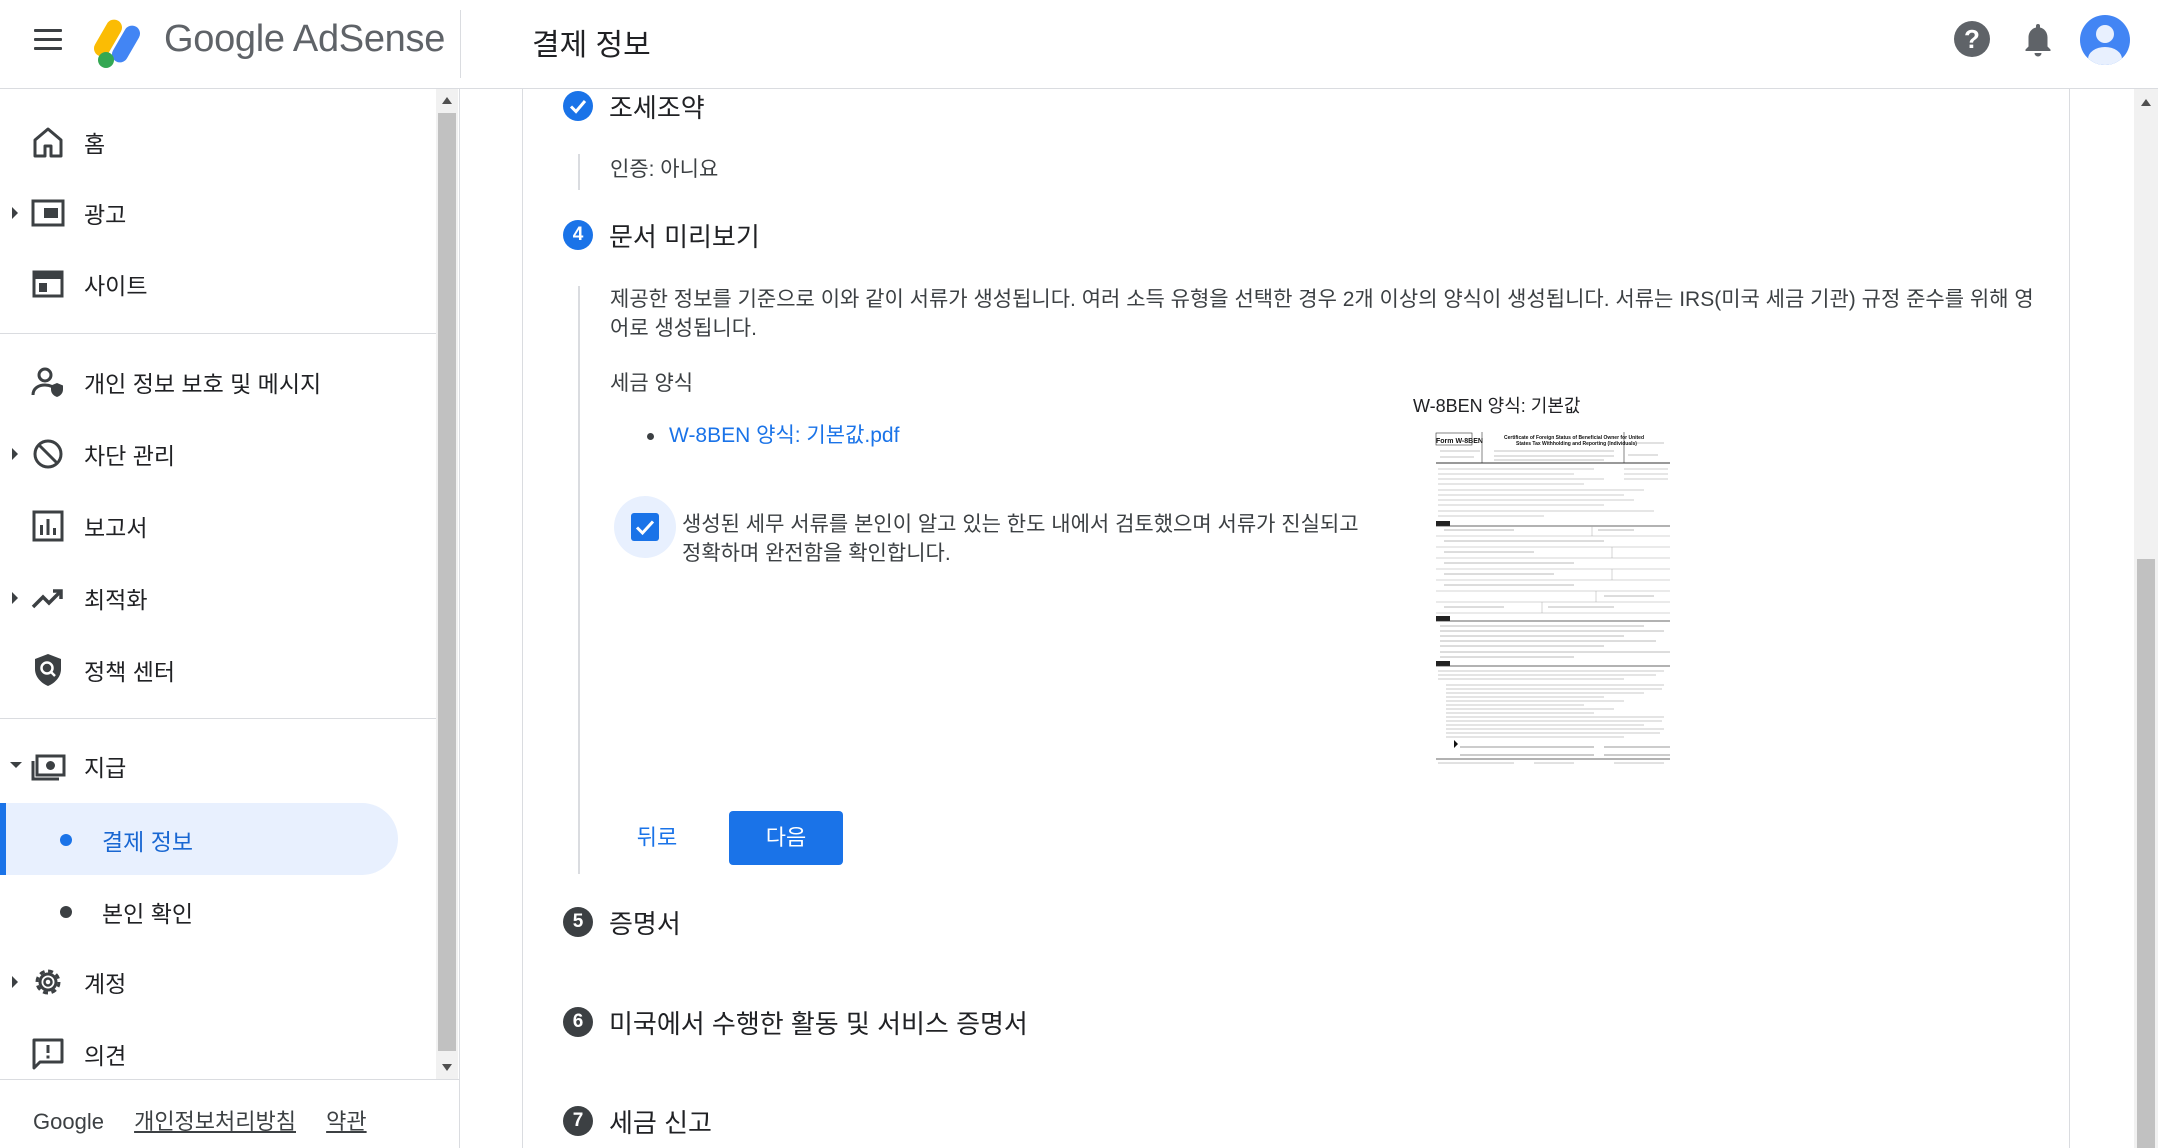 Image resolution: width=2158 pixels, height=1148 pixels. Describe the element at coordinates (105, 1056) in the screenshot. I see `sidebar-item-label: 의견` at that location.